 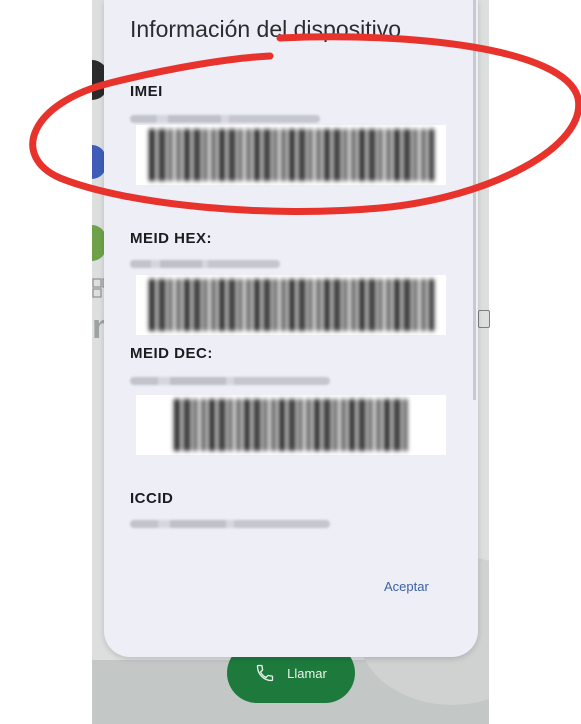 I want to click on iccid-label: ICCID, so click(x=152, y=498).